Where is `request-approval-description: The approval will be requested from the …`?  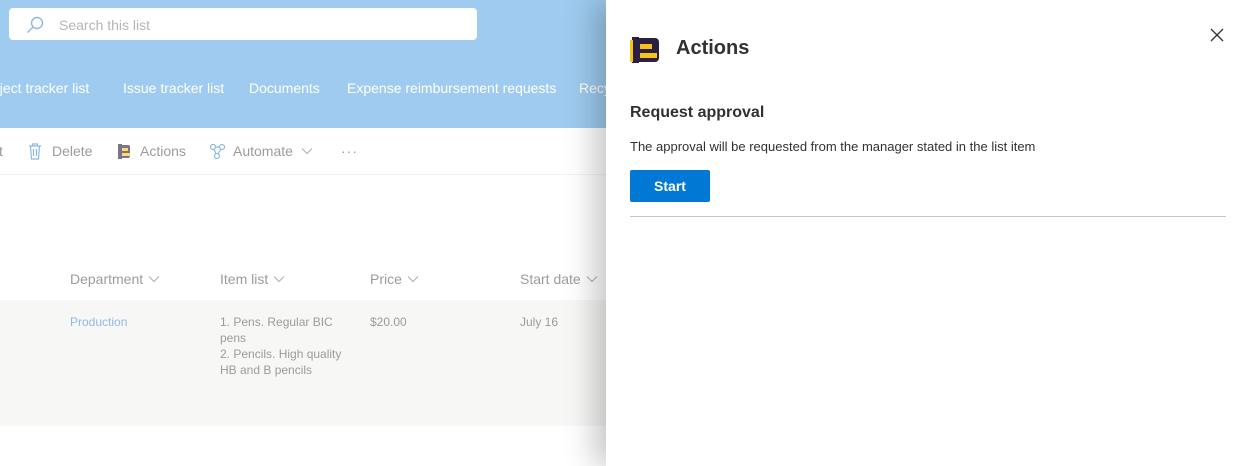 request-approval-description: The approval will be requested from the … is located at coordinates (833, 146).